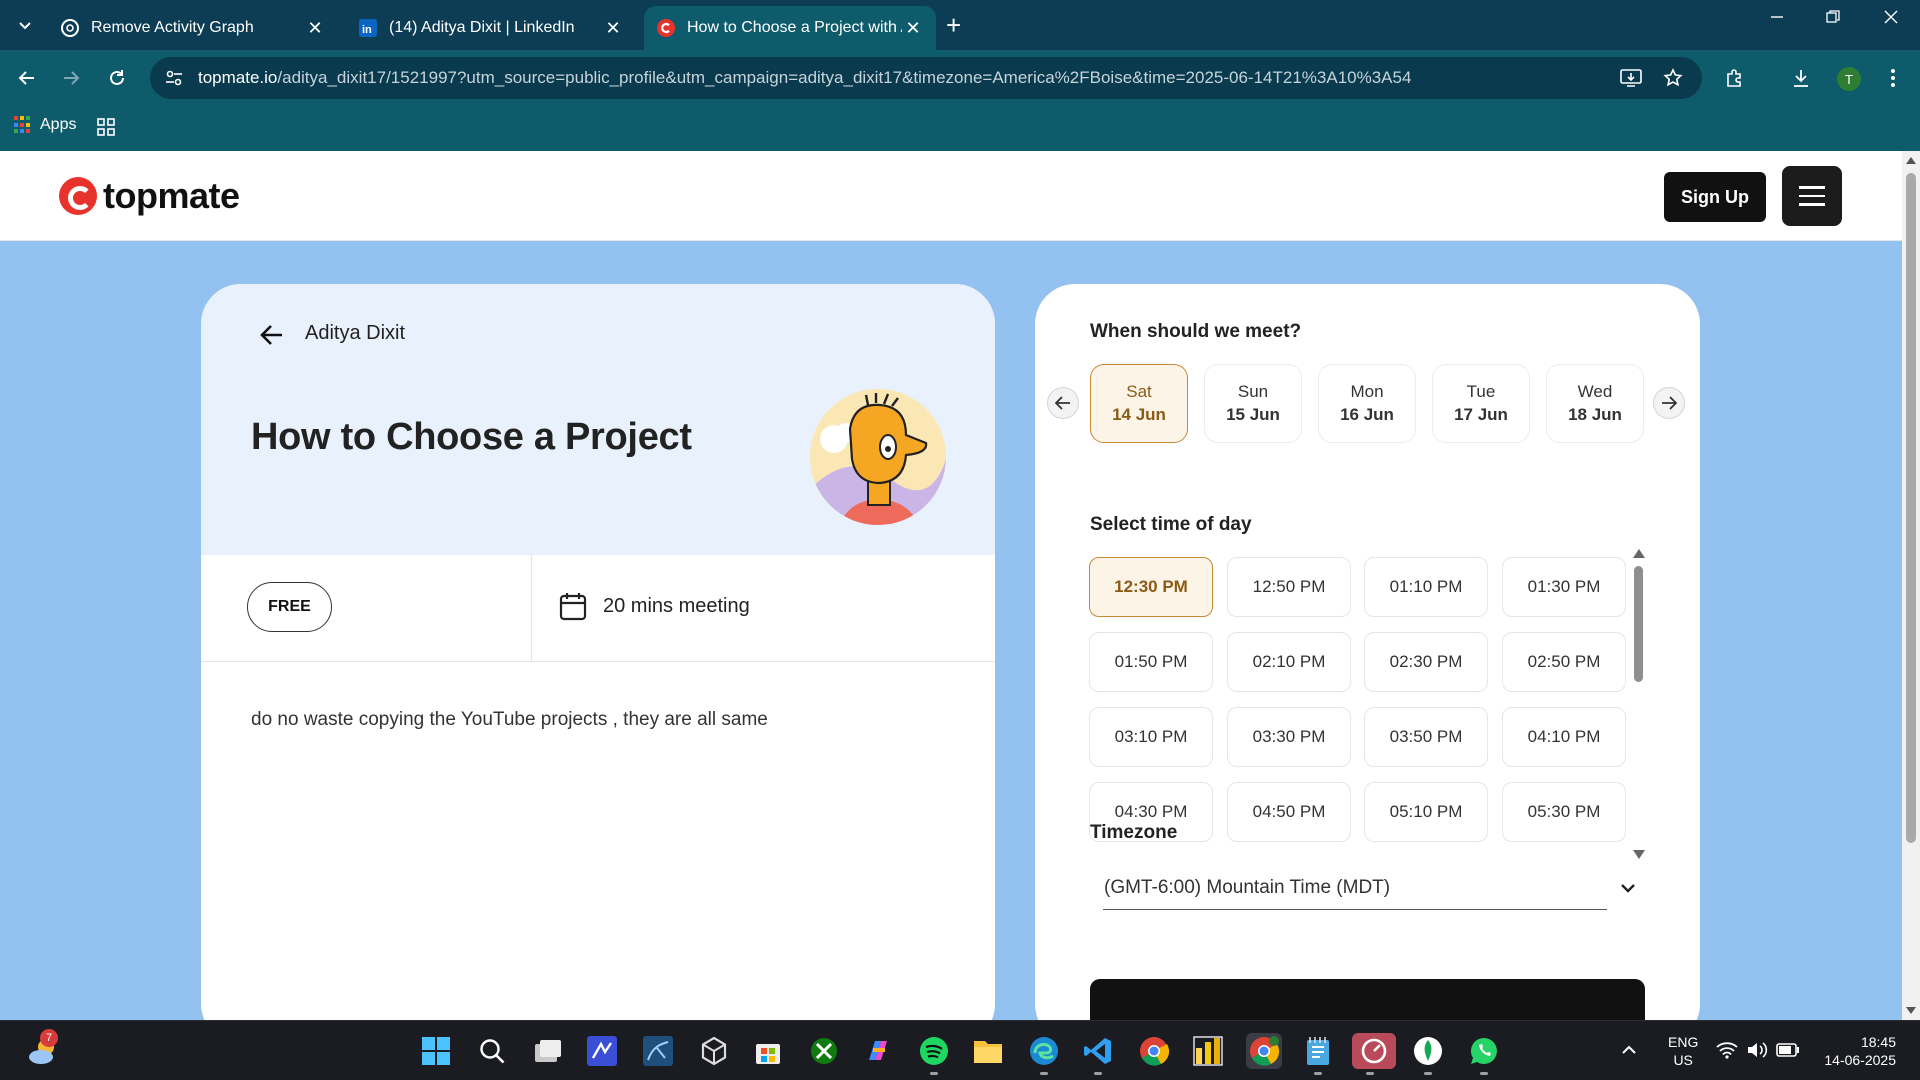 The image size is (1920, 1080). I want to click on whatsapp-icon, so click(1484, 1054).